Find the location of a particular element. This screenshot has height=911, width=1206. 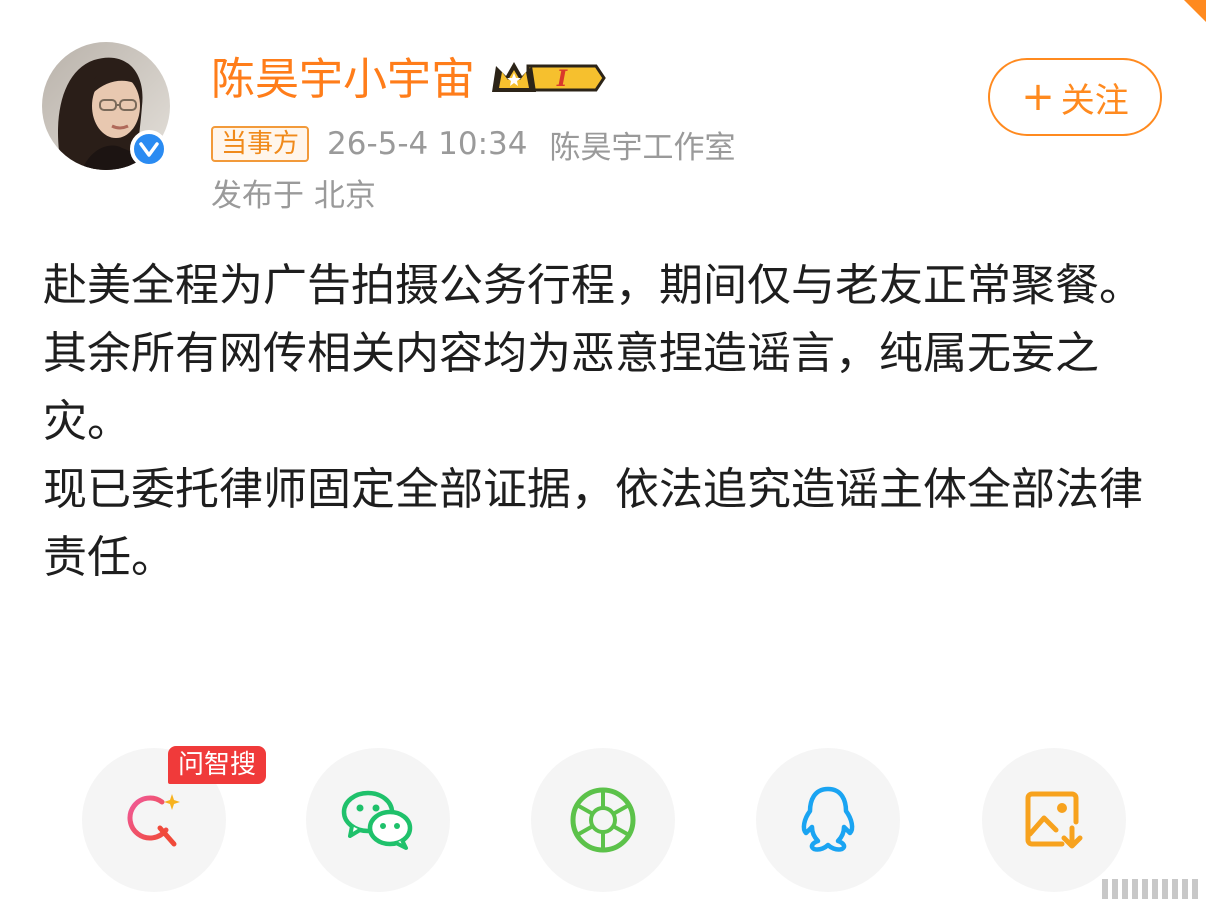

wechat-icon is located at coordinates (377, 820).